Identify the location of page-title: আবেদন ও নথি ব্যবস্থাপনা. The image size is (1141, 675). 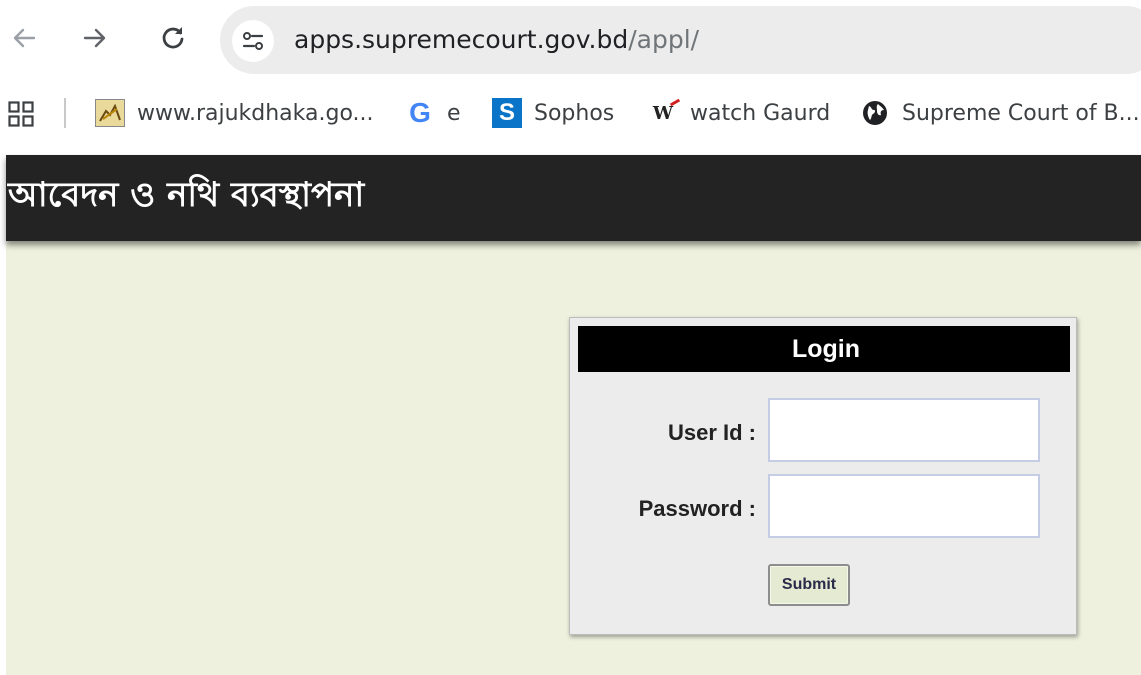
(186, 195).